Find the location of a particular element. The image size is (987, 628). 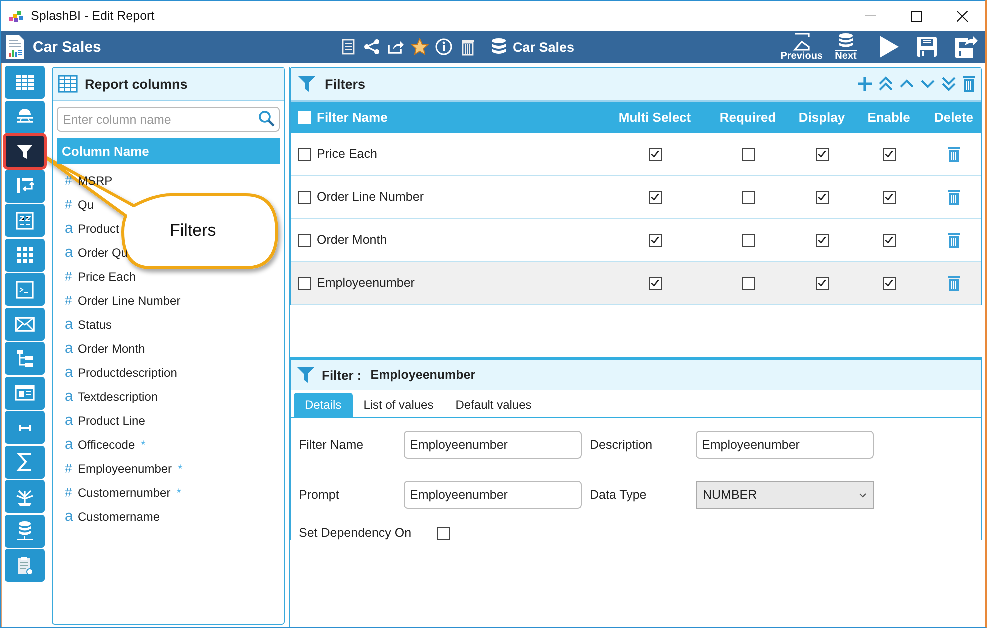

table-tool-button is located at coordinates (25, 82).